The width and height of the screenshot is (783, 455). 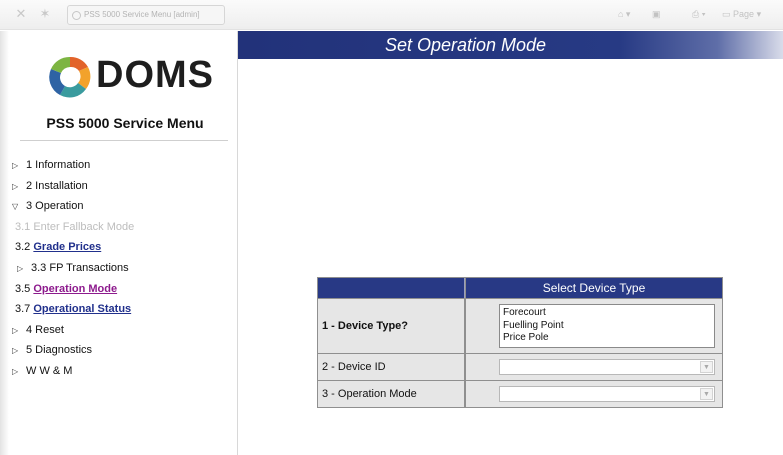 I want to click on close-icon: ✕, so click(x=21, y=14).